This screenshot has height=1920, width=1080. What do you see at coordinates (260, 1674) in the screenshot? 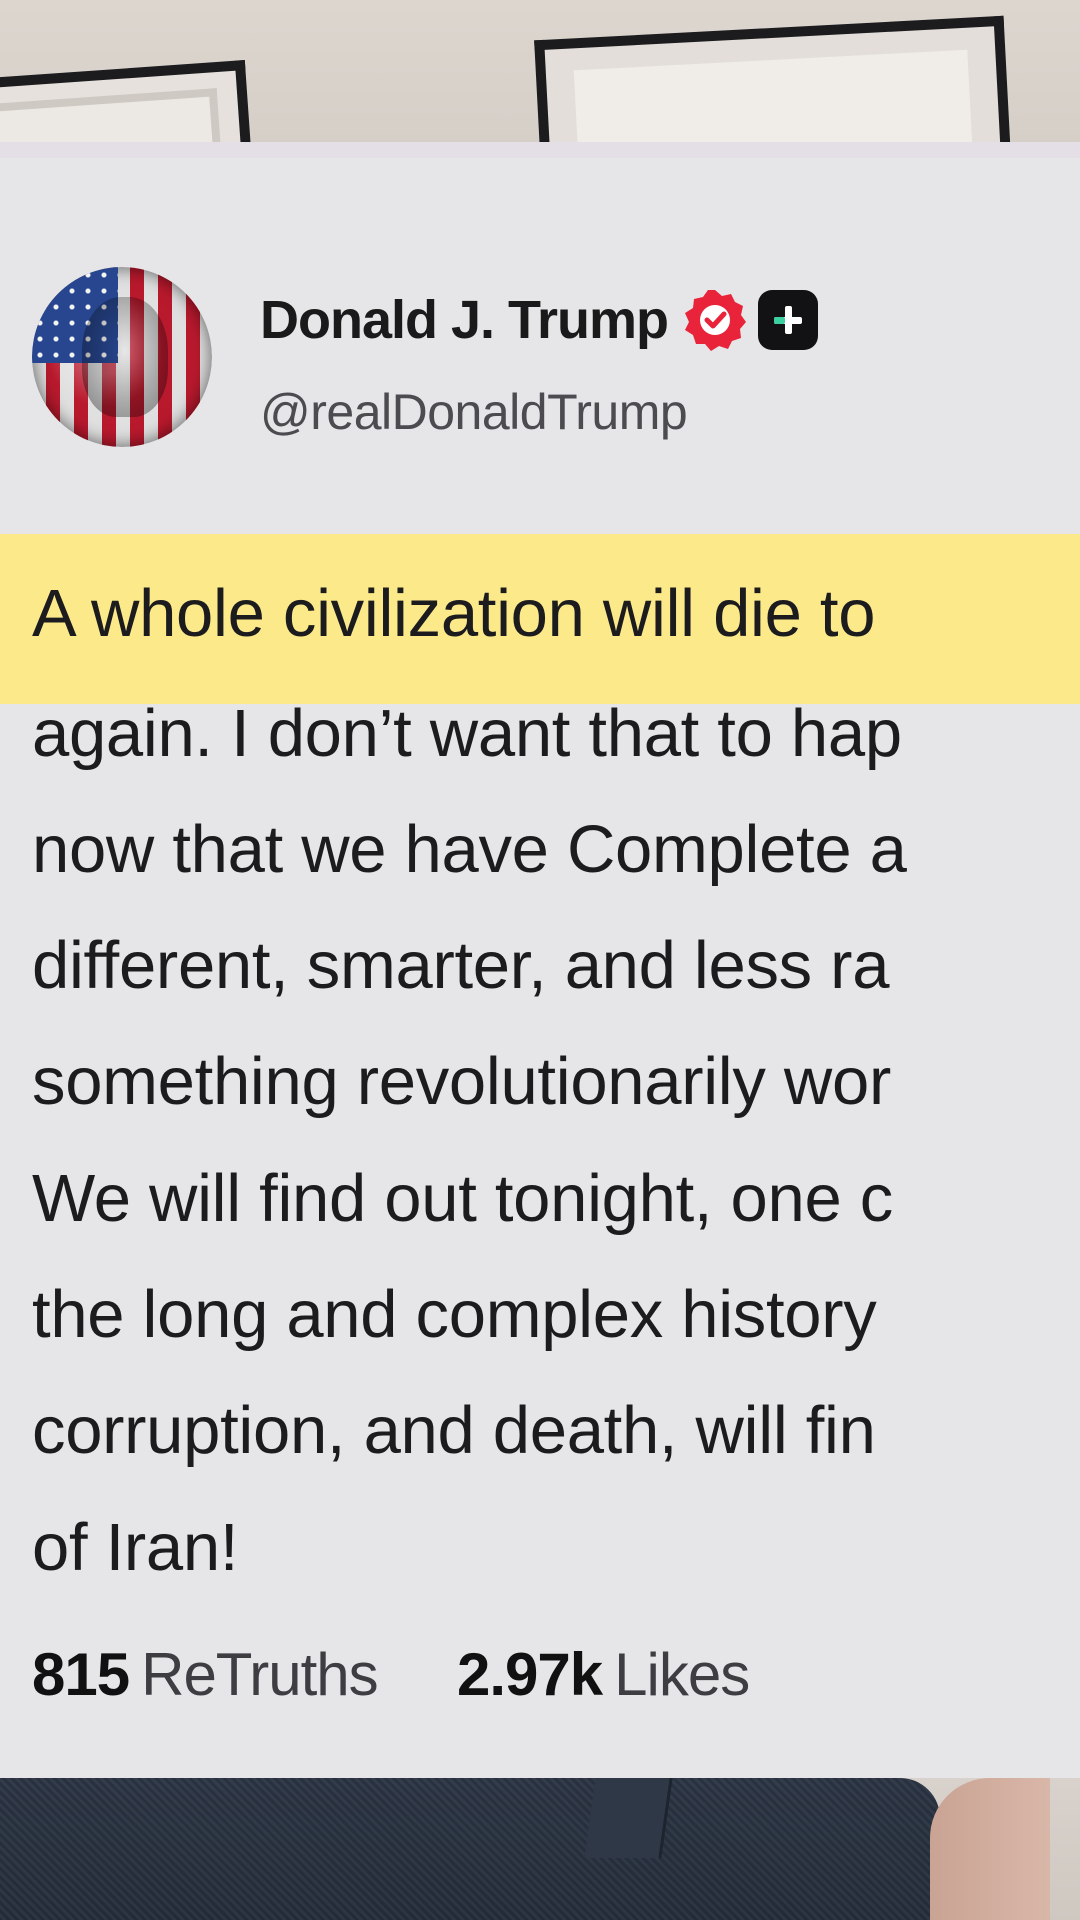
I see `retruths-label: ReTruths` at bounding box center [260, 1674].